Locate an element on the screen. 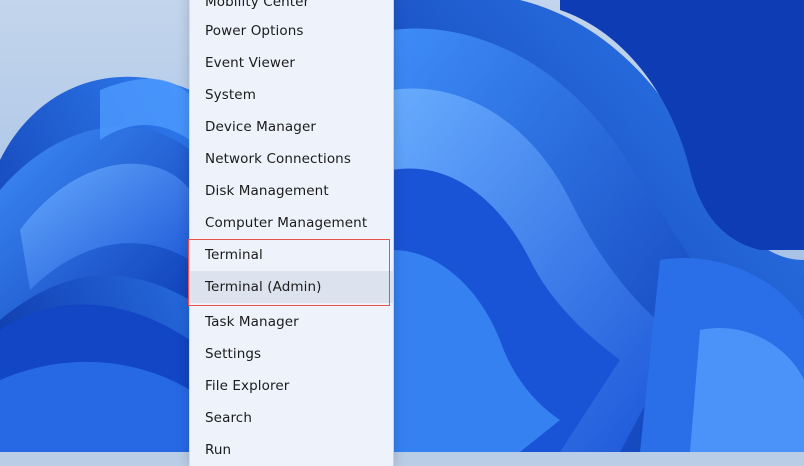 This screenshot has height=466, width=804. menu-item-run: Run is located at coordinates (291, 450).